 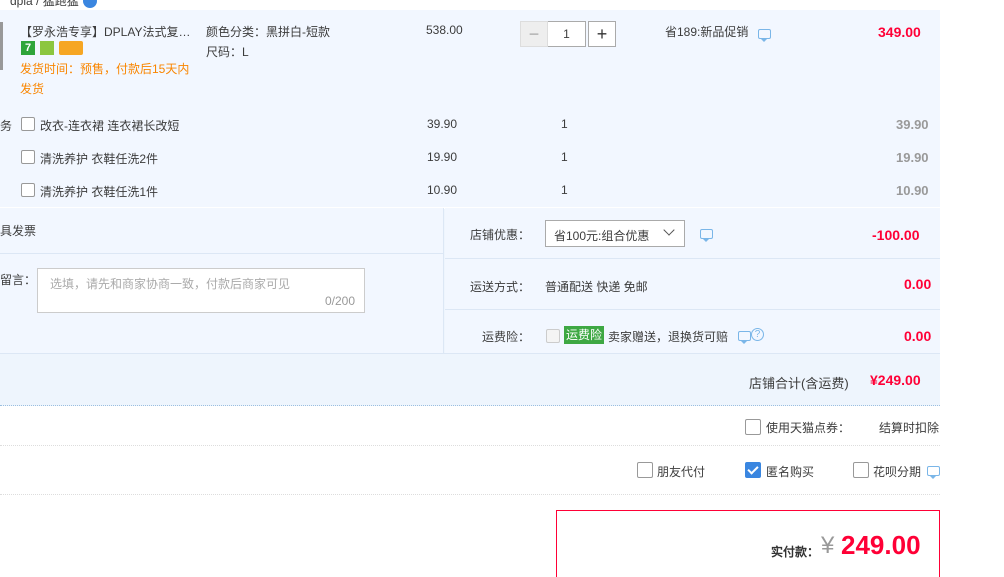 I want to click on service-price-1: 39.90, so click(x=442, y=124).